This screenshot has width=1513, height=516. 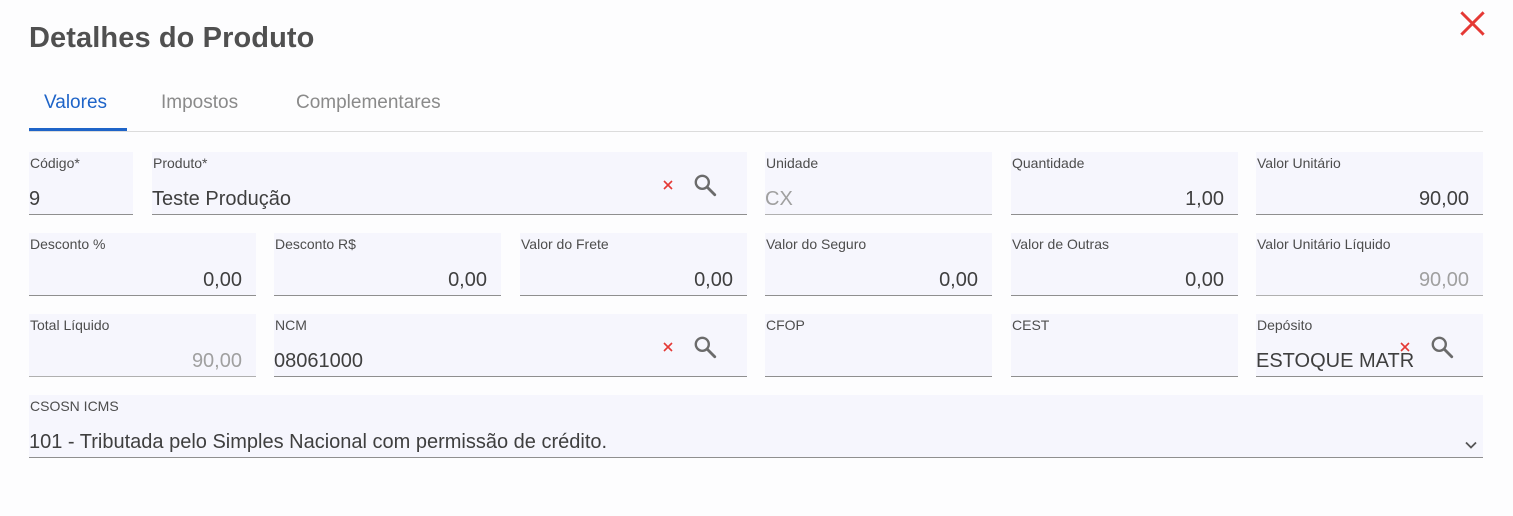 What do you see at coordinates (565, 244) in the screenshot?
I see `valor-frete-label: Valor do Frete` at bounding box center [565, 244].